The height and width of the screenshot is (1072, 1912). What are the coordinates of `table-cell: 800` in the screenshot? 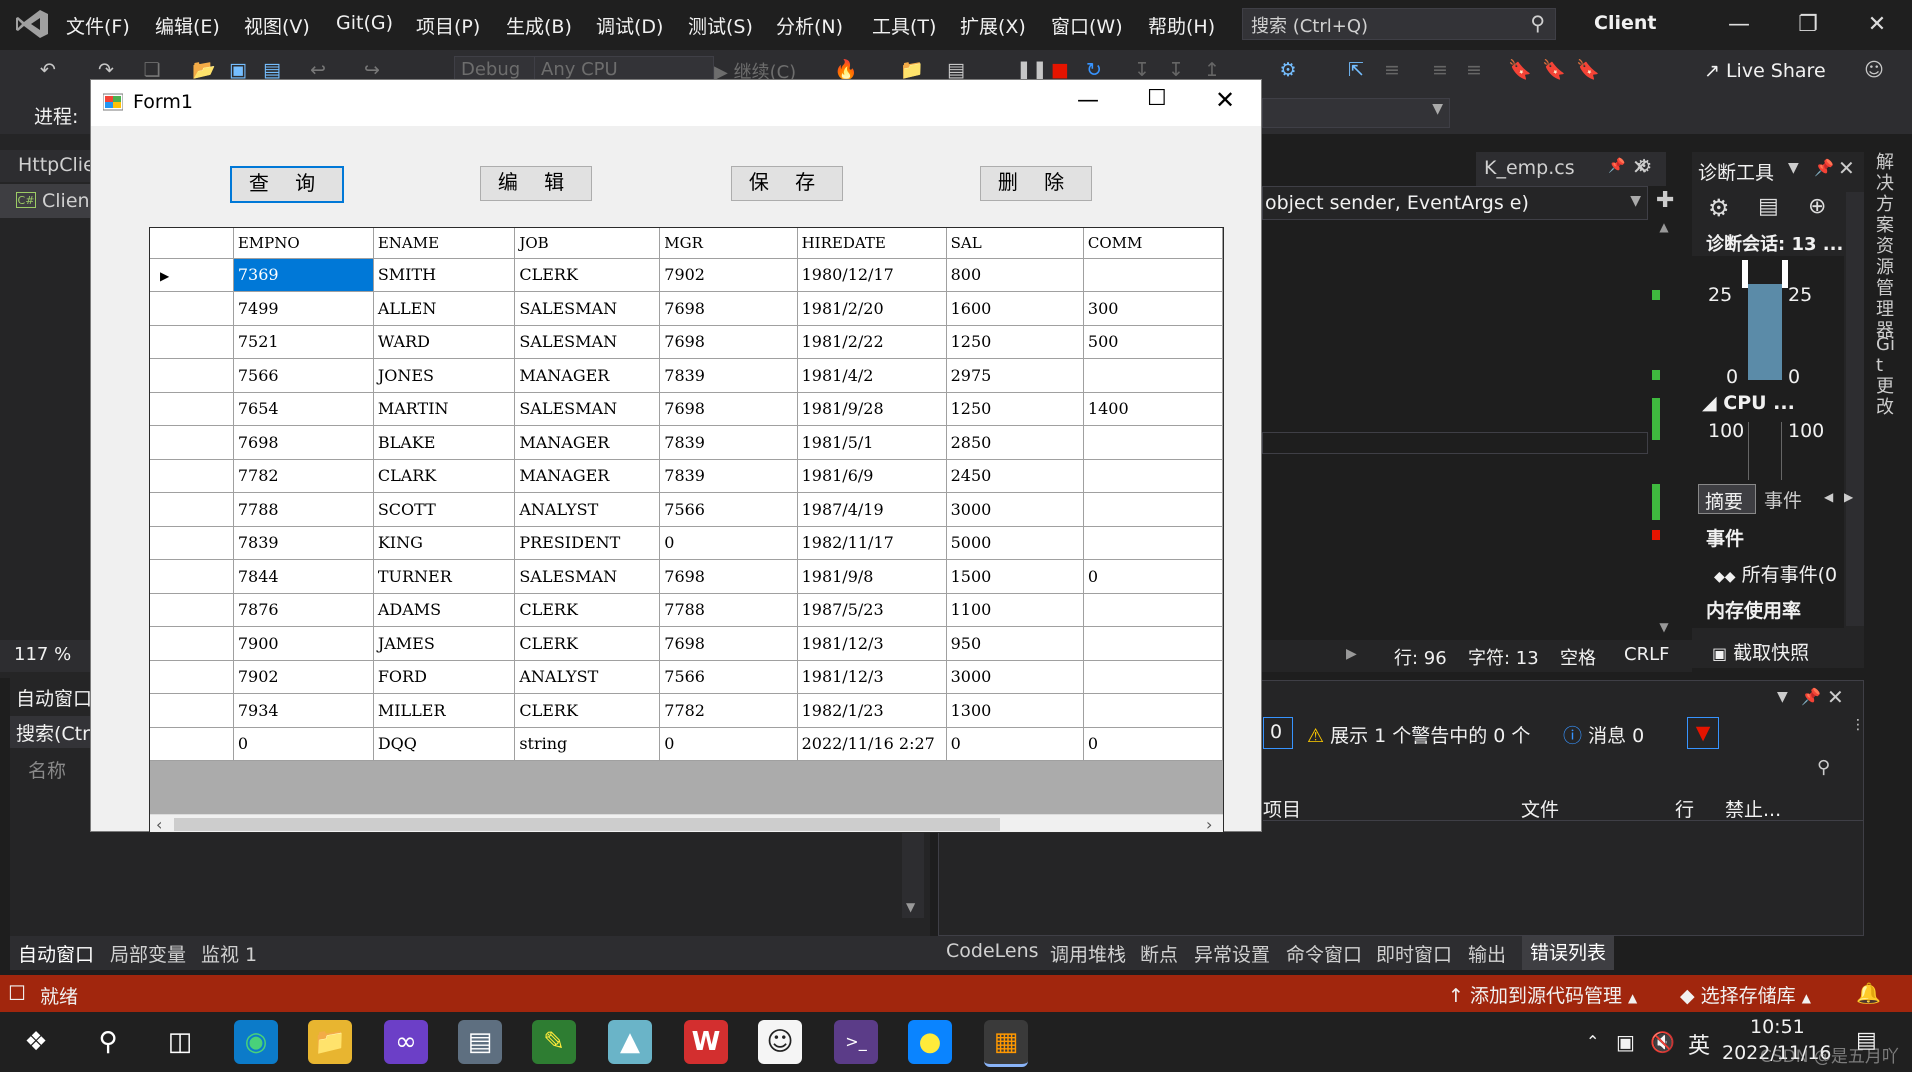 It's located at (1015, 275).